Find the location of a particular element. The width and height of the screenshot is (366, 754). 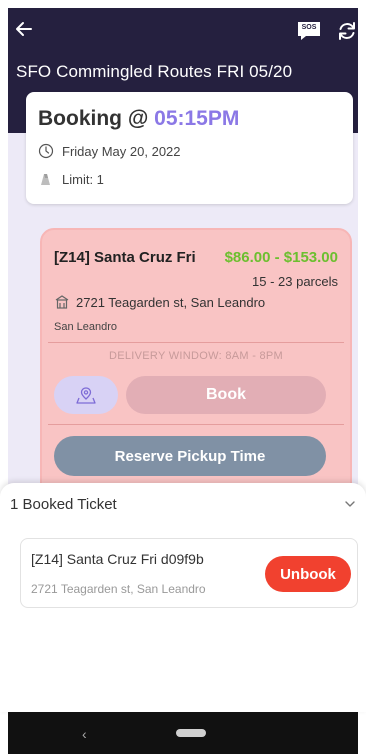

route-name: [Z14] Santa Cruz Fri is located at coordinates (125, 257).